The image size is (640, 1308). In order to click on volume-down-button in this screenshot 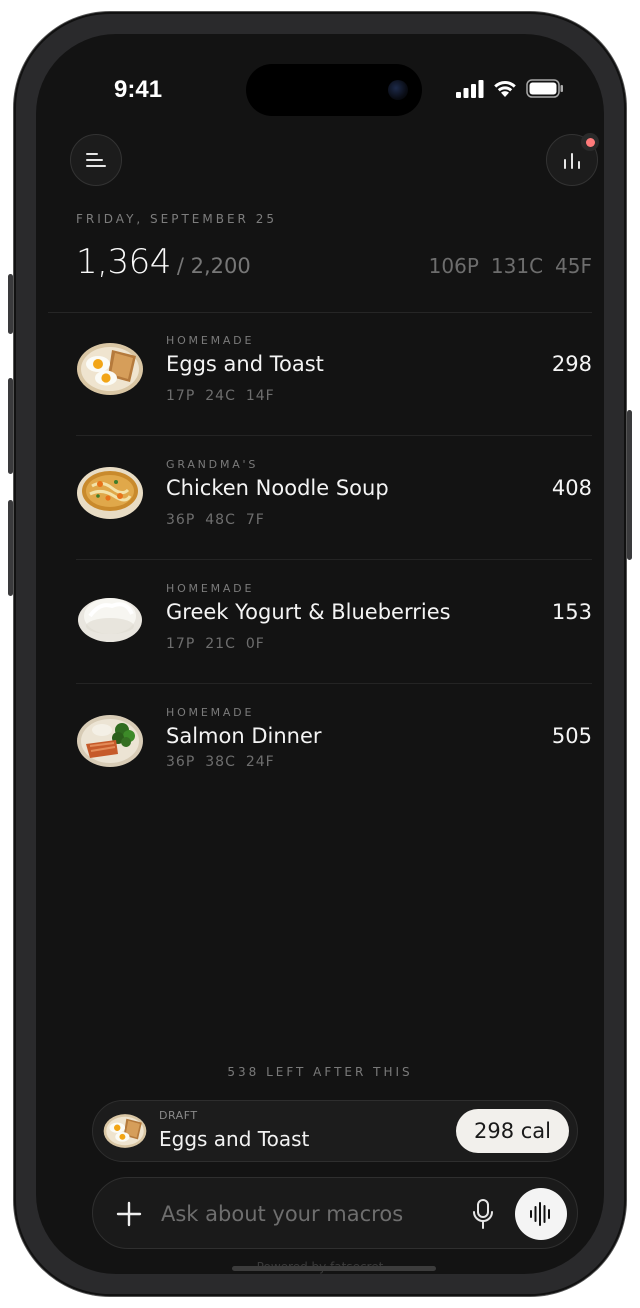, I will do `click(10, 548)`.